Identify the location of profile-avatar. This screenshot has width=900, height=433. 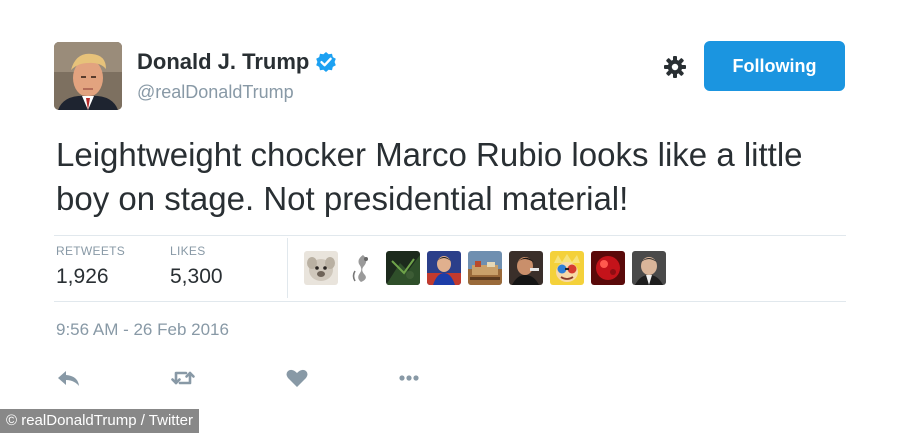
(88, 76).